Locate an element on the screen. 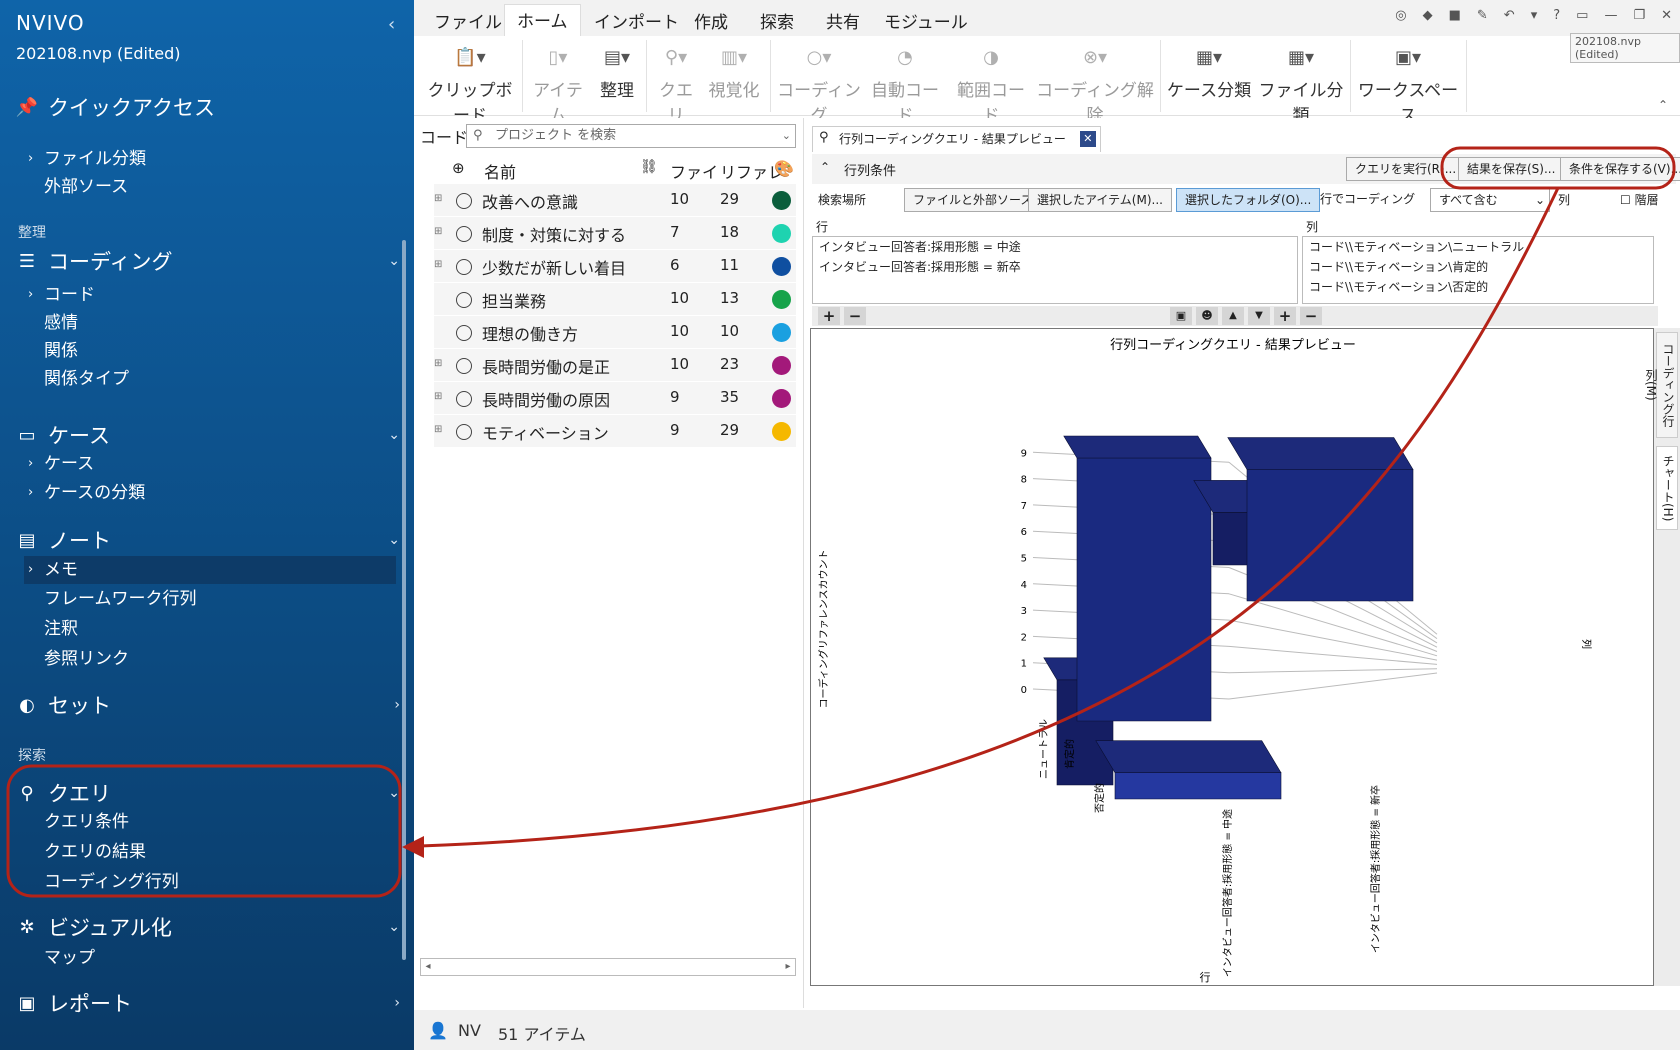  sidebar-item-memos: › メモ is located at coordinates (210, 570).